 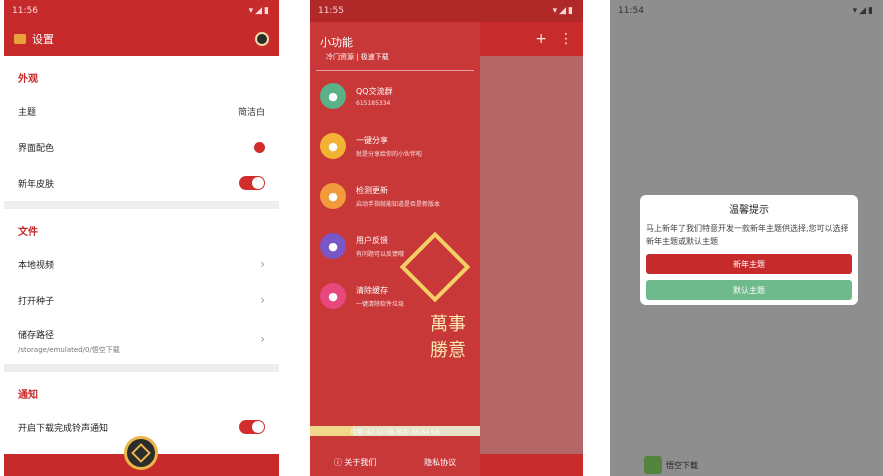 What do you see at coordinates (141, 183) in the screenshot?
I see `new-year-skin-row: 新年皮肤` at bounding box center [141, 183].